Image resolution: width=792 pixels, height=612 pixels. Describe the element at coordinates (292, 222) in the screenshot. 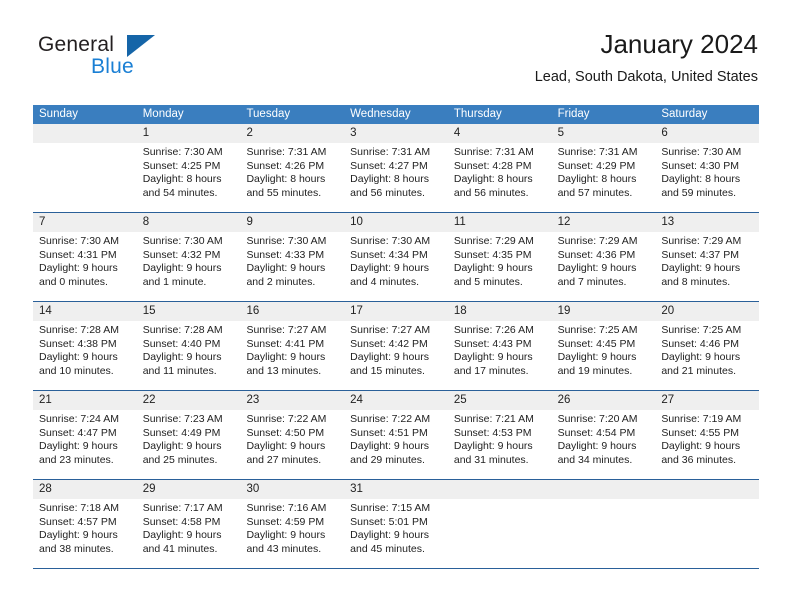

I see `day-number: 9` at that location.